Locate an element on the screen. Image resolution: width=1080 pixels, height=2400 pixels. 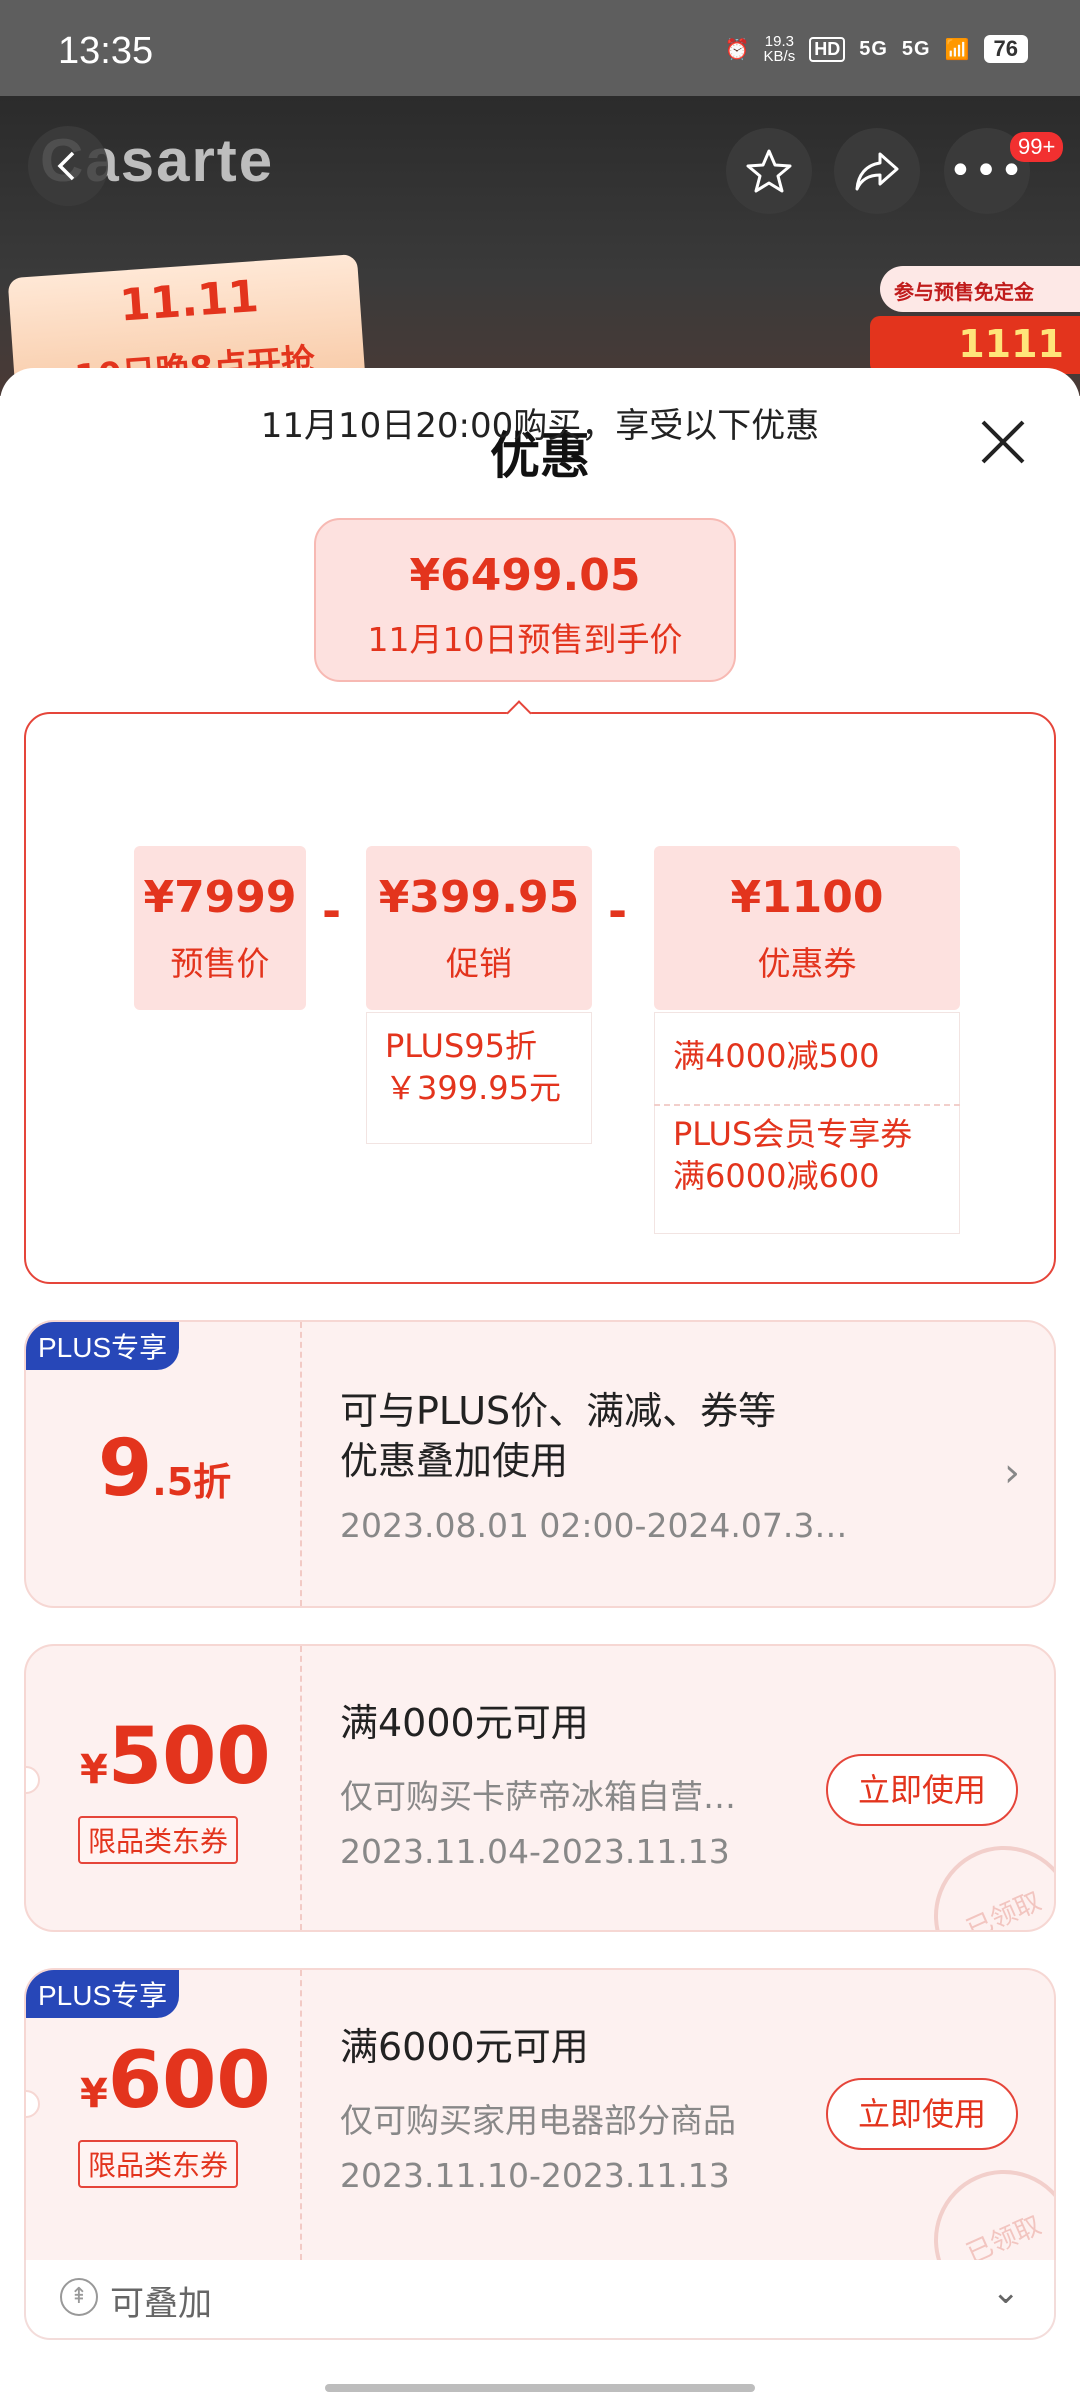
claimed-stamp-600: 已领取 is located at coordinates (982, 2203).